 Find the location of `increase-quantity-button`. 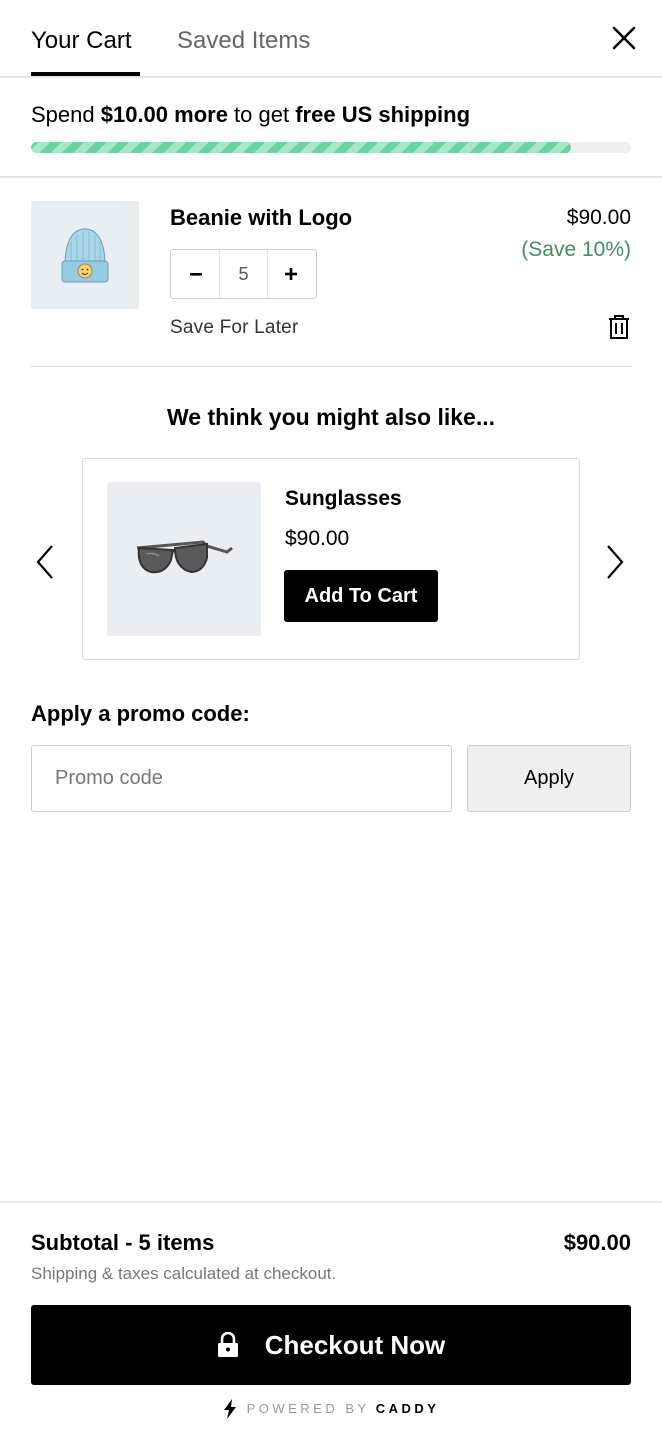

increase-quantity-button is located at coordinates (291, 274).